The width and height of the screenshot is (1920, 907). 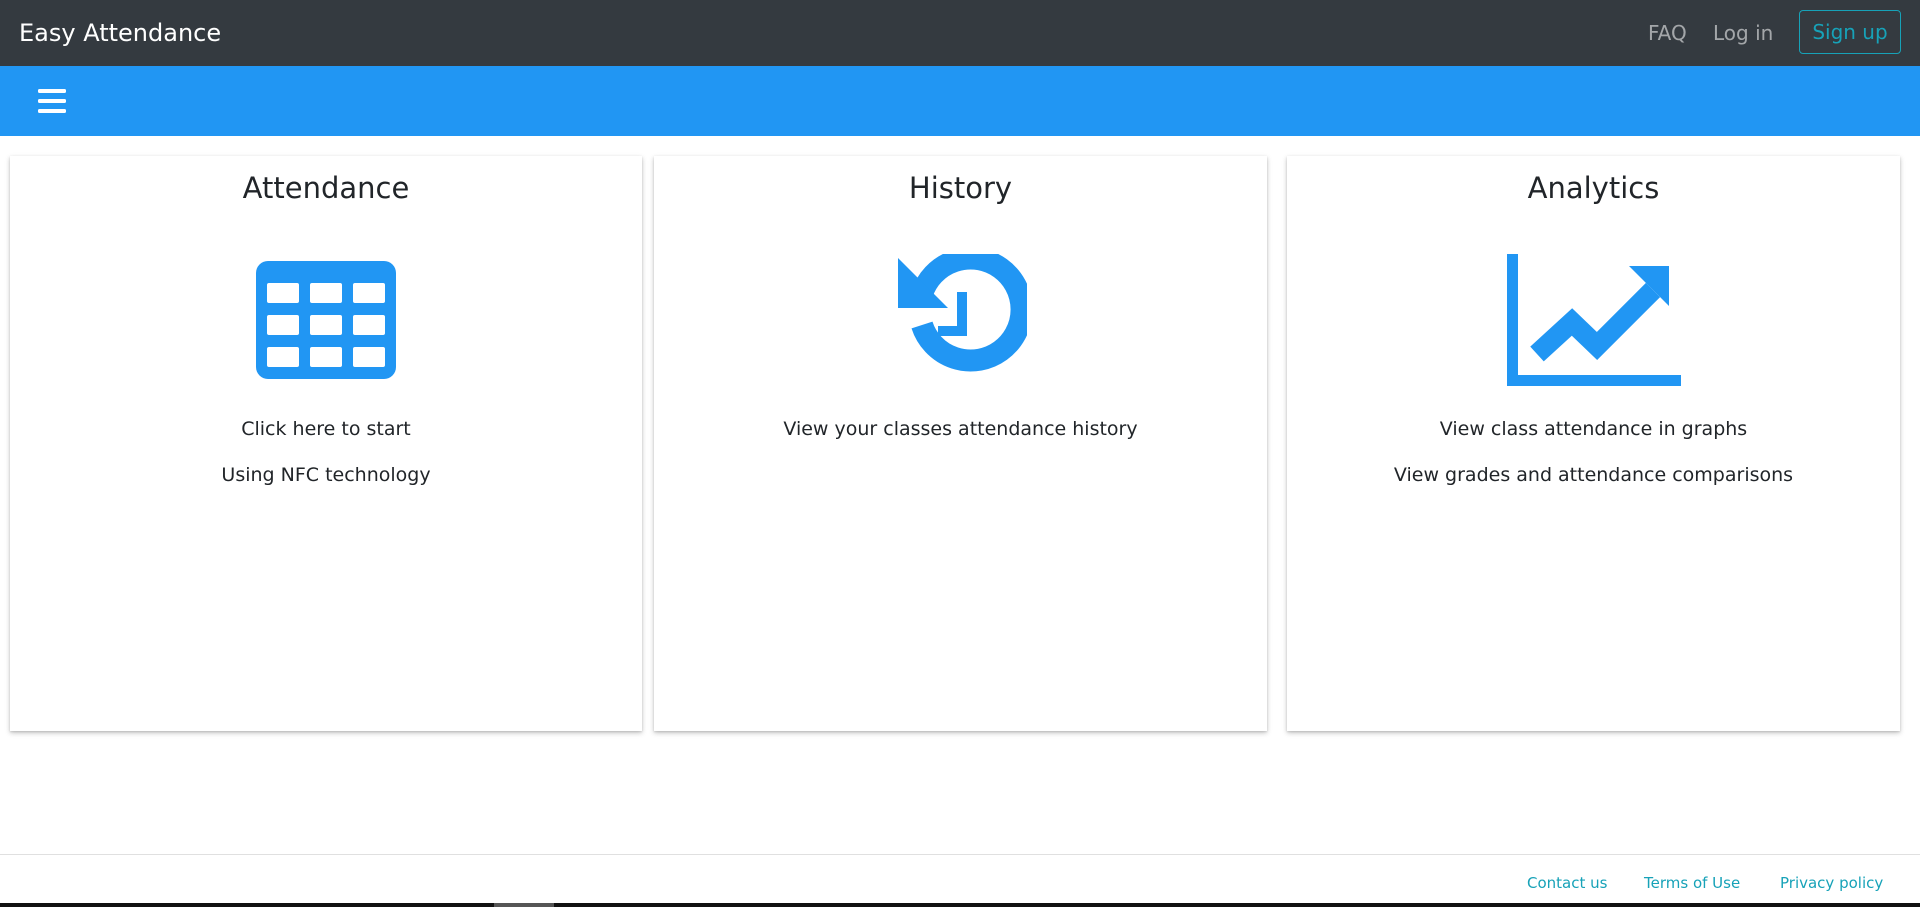 I want to click on footer-privacy-link: Privacy policy, so click(x=1831, y=883).